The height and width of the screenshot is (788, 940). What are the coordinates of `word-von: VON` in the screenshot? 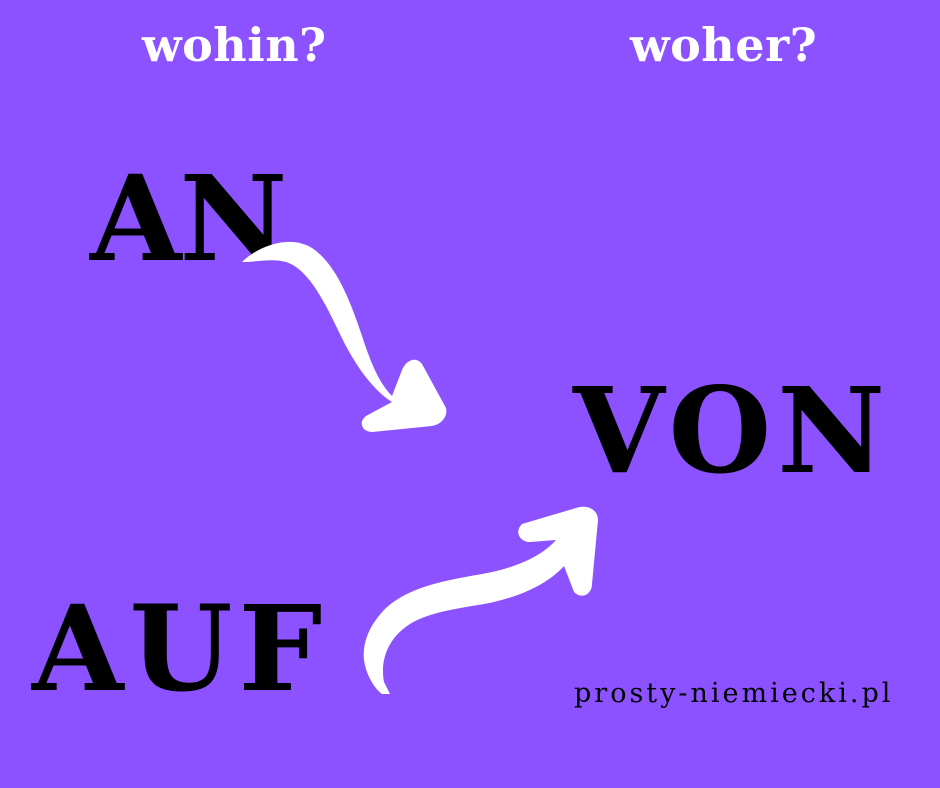 It's located at (732, 430).